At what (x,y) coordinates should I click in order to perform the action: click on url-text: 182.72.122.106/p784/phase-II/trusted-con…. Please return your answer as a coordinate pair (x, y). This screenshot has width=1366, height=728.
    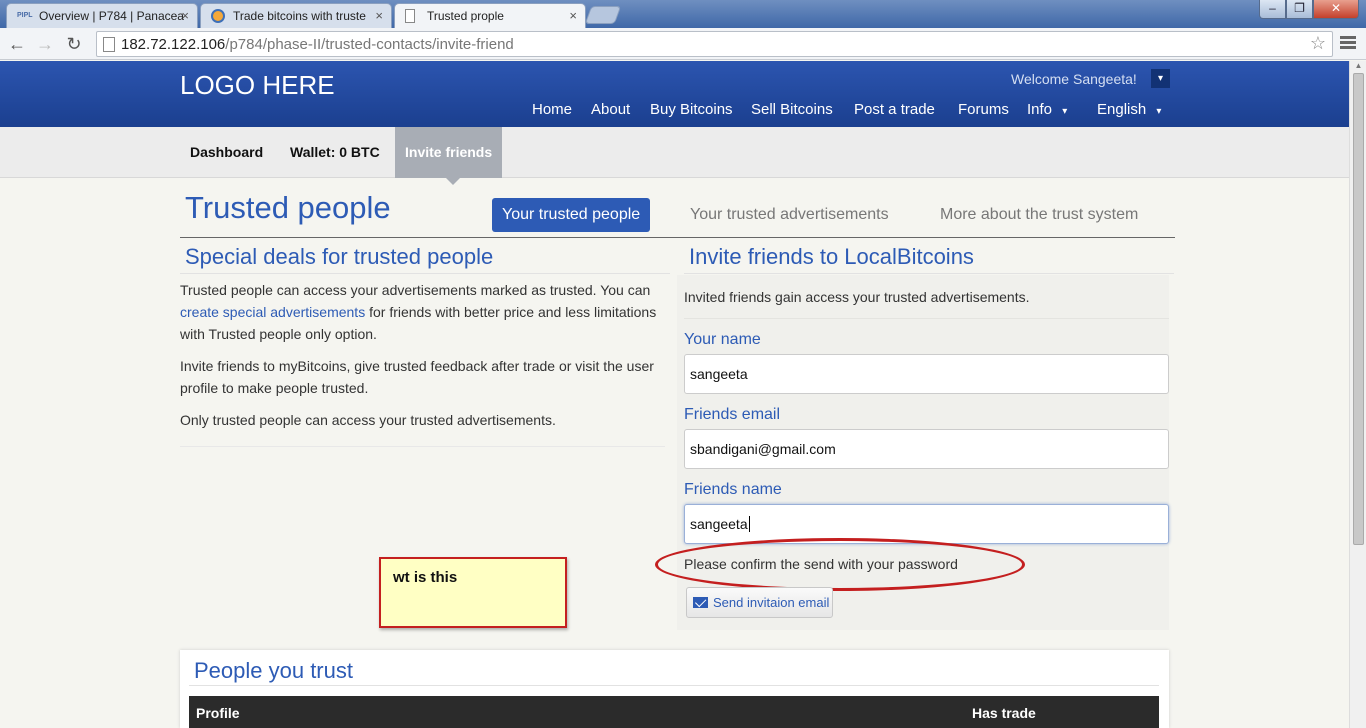
    Looking at the image, I should click on (317, 44).